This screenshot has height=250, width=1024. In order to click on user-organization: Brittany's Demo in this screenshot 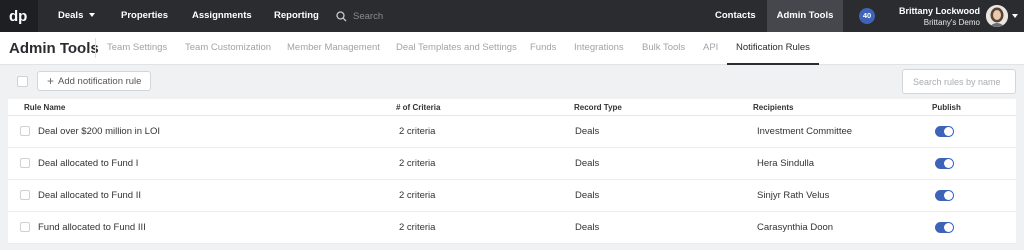, I will do `click(951, 22)`.